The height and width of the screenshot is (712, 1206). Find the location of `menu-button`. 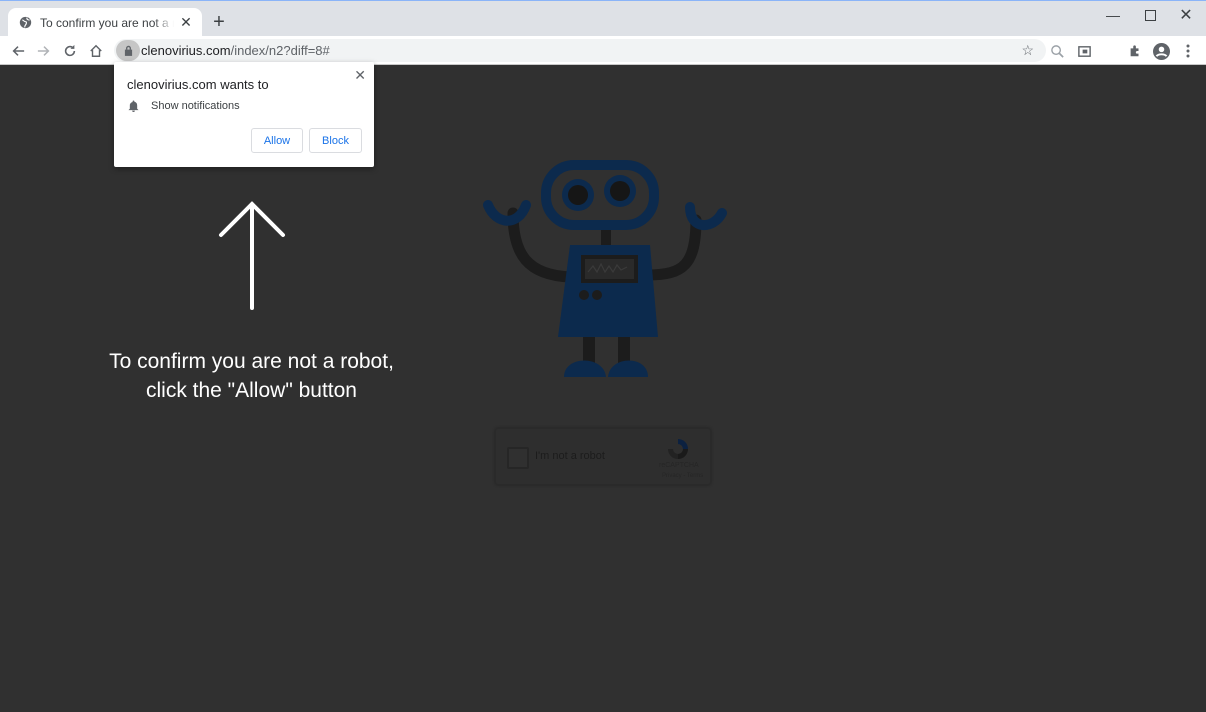

menu-button is located at coordinates (1188, 51).